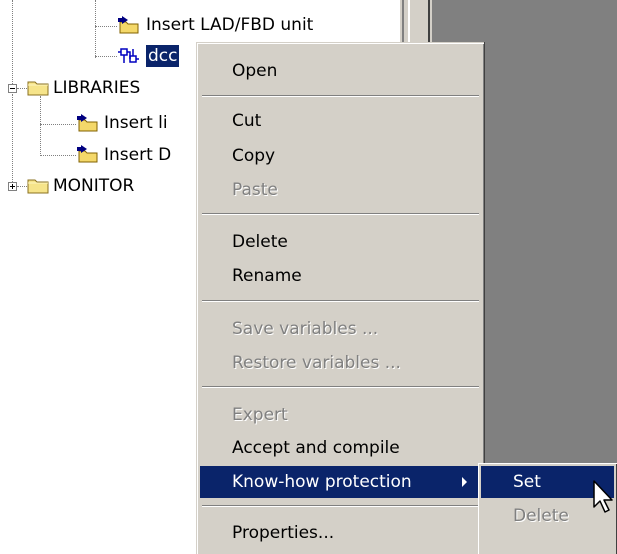  I want to click on tree-item-label: MONITOR, so click(94, 186).